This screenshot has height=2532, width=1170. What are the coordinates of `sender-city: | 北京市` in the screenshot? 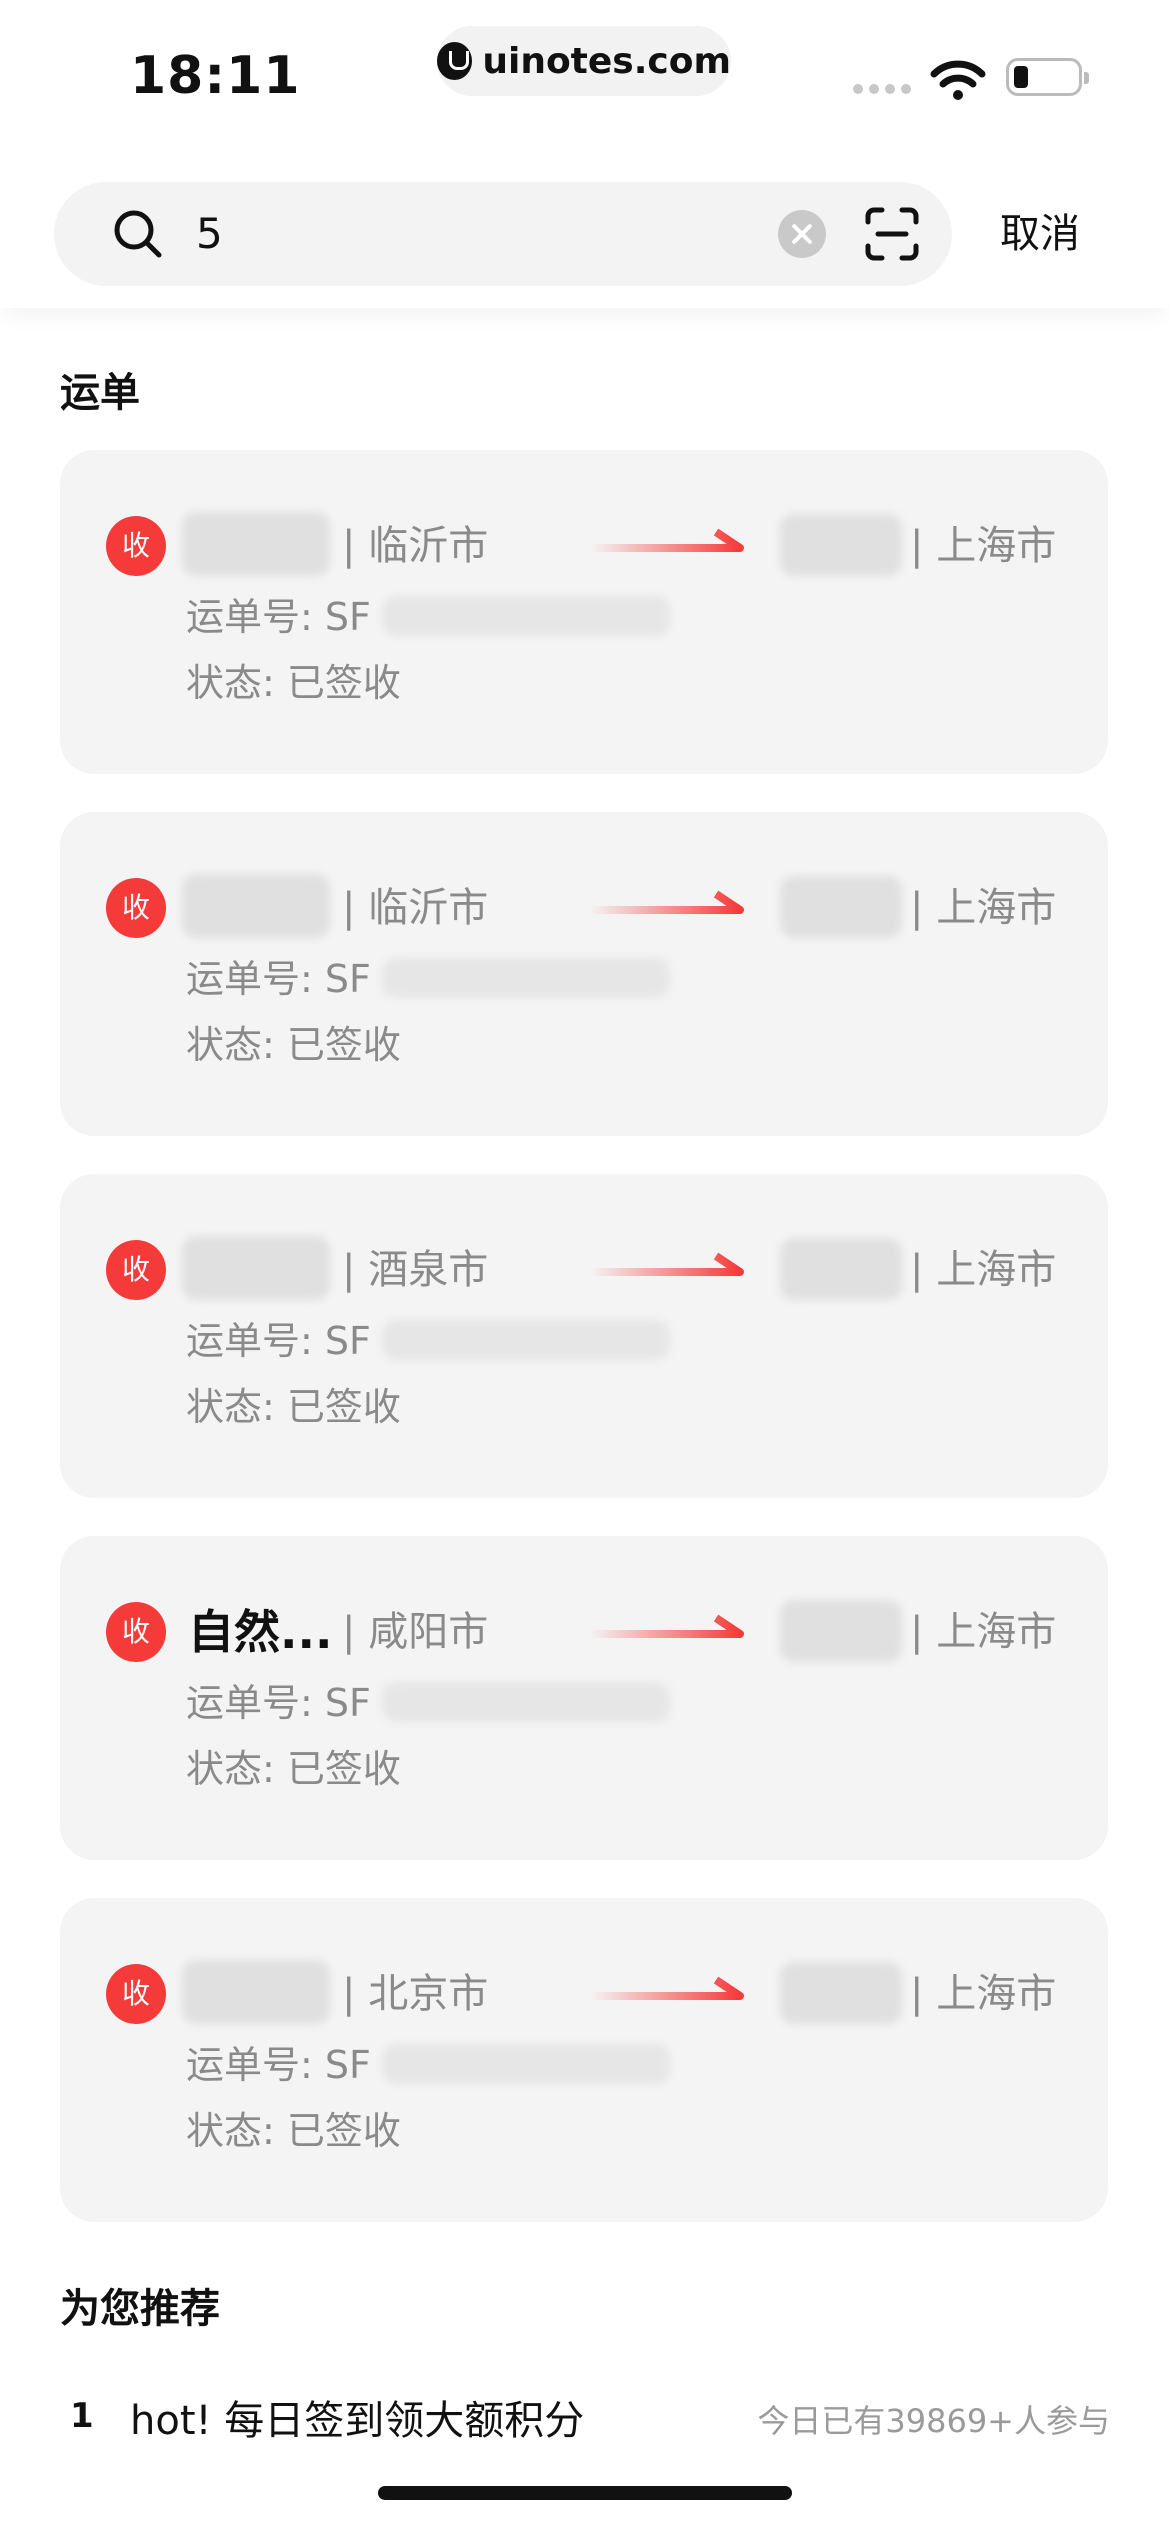 It's located at (415, 1994).